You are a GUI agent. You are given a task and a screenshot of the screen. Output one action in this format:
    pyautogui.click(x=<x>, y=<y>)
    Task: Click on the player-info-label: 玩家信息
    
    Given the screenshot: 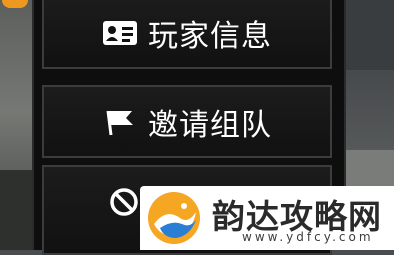 What is the action you would take?
    pyautogui.click(x=210, y=36)
    